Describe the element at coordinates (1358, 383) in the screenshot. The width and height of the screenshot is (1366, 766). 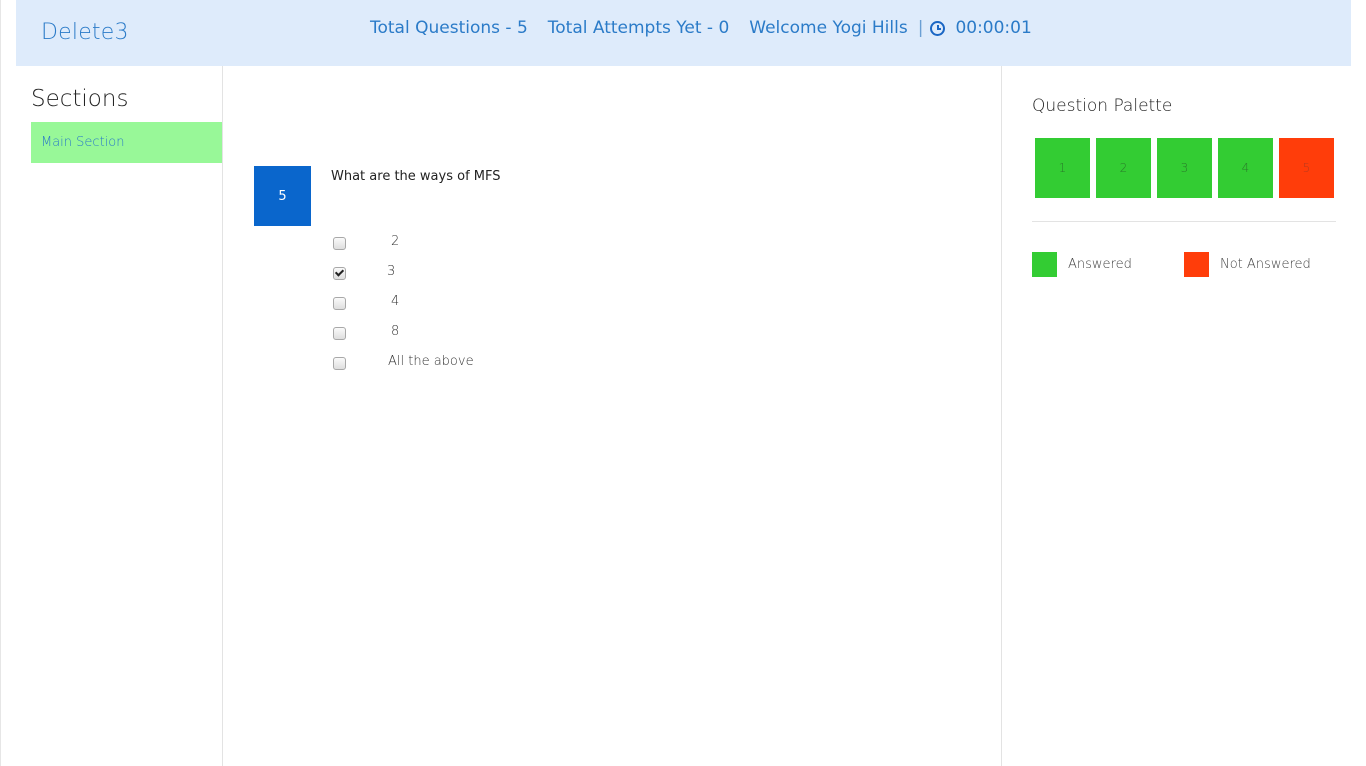
I see `page-right-margin` at that location.